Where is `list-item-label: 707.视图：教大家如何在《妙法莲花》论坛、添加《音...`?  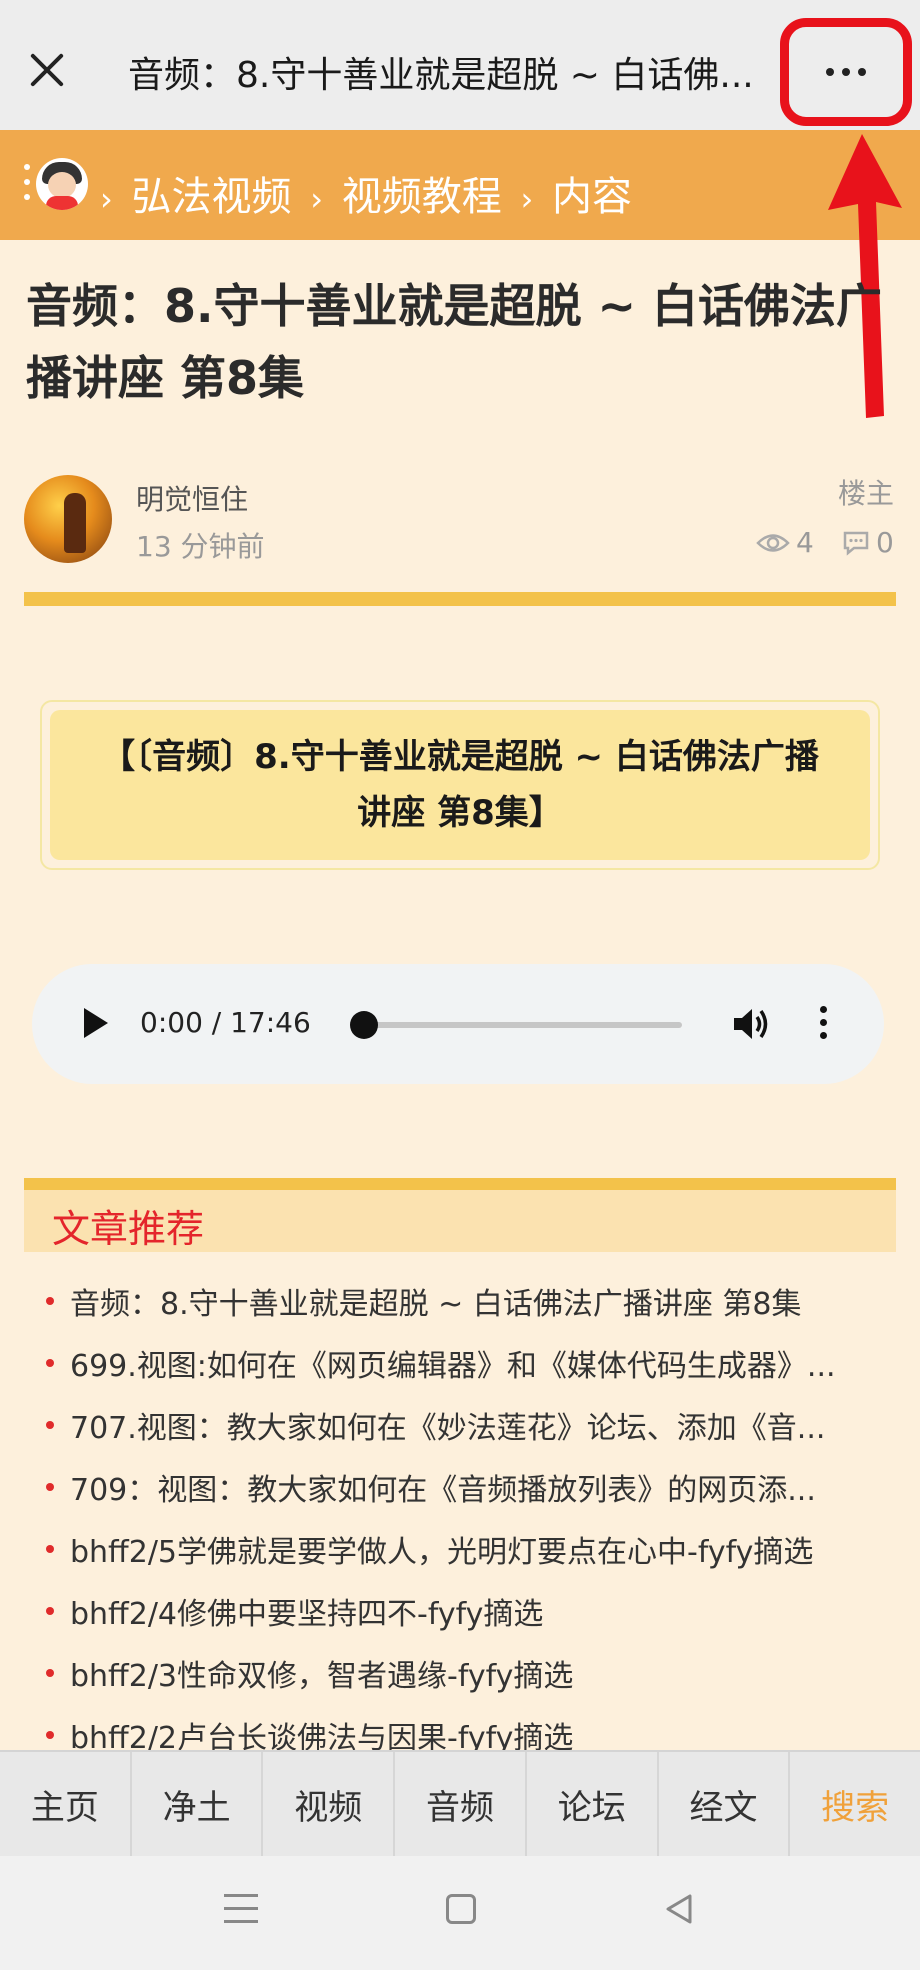 list-item-label: 707.视图：教大家如何在《妙法莲花》论坛、添加《音... is located at coordinates (447, 1425).